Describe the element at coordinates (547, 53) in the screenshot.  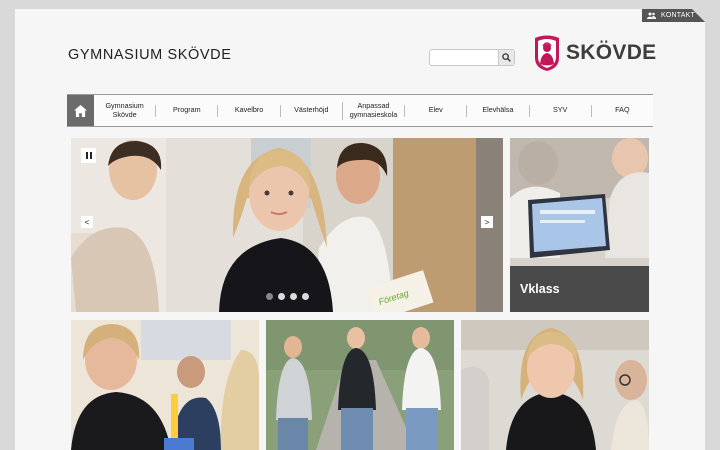
I see `logo-emblem-icon` at that location.